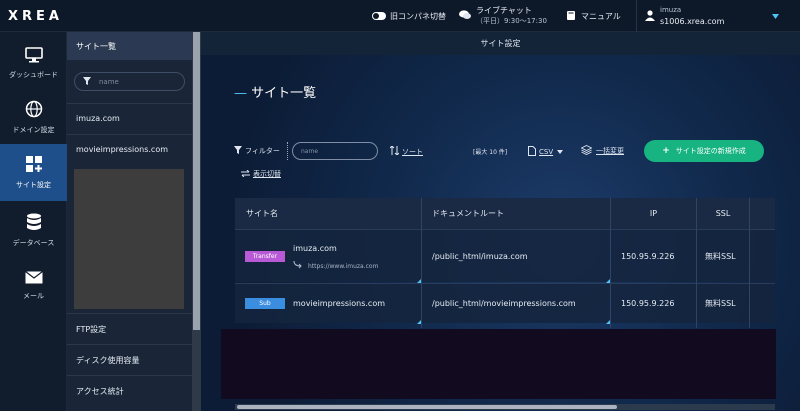 This screenshot has width=800, height=411. I want to click on sort-label: ソート, so click(412, 151).